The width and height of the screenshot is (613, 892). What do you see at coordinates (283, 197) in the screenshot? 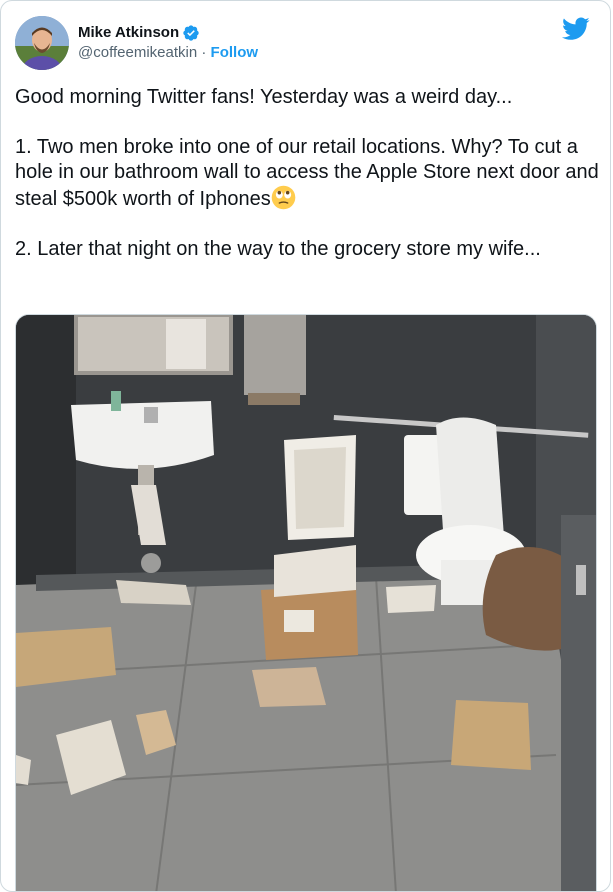
I see `face-with-rolling-eyes-icon` at bounding box center [283, 197].